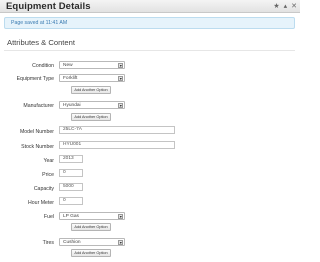  What do you see at coordinates (48, 175) in the screenshot?
I see `price-label: Price` at bounding box center [48, 175].